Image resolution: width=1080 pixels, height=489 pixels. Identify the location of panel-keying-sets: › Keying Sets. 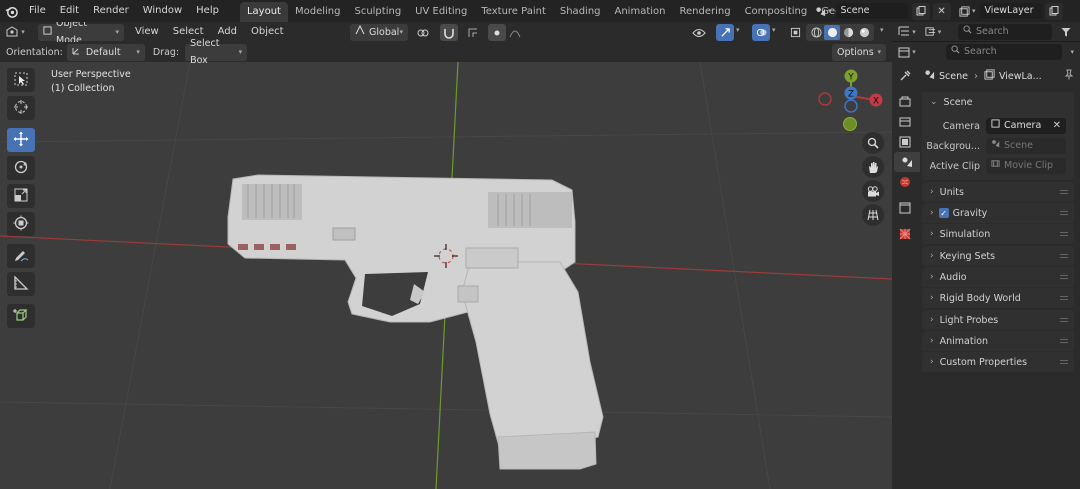
(998, 256).